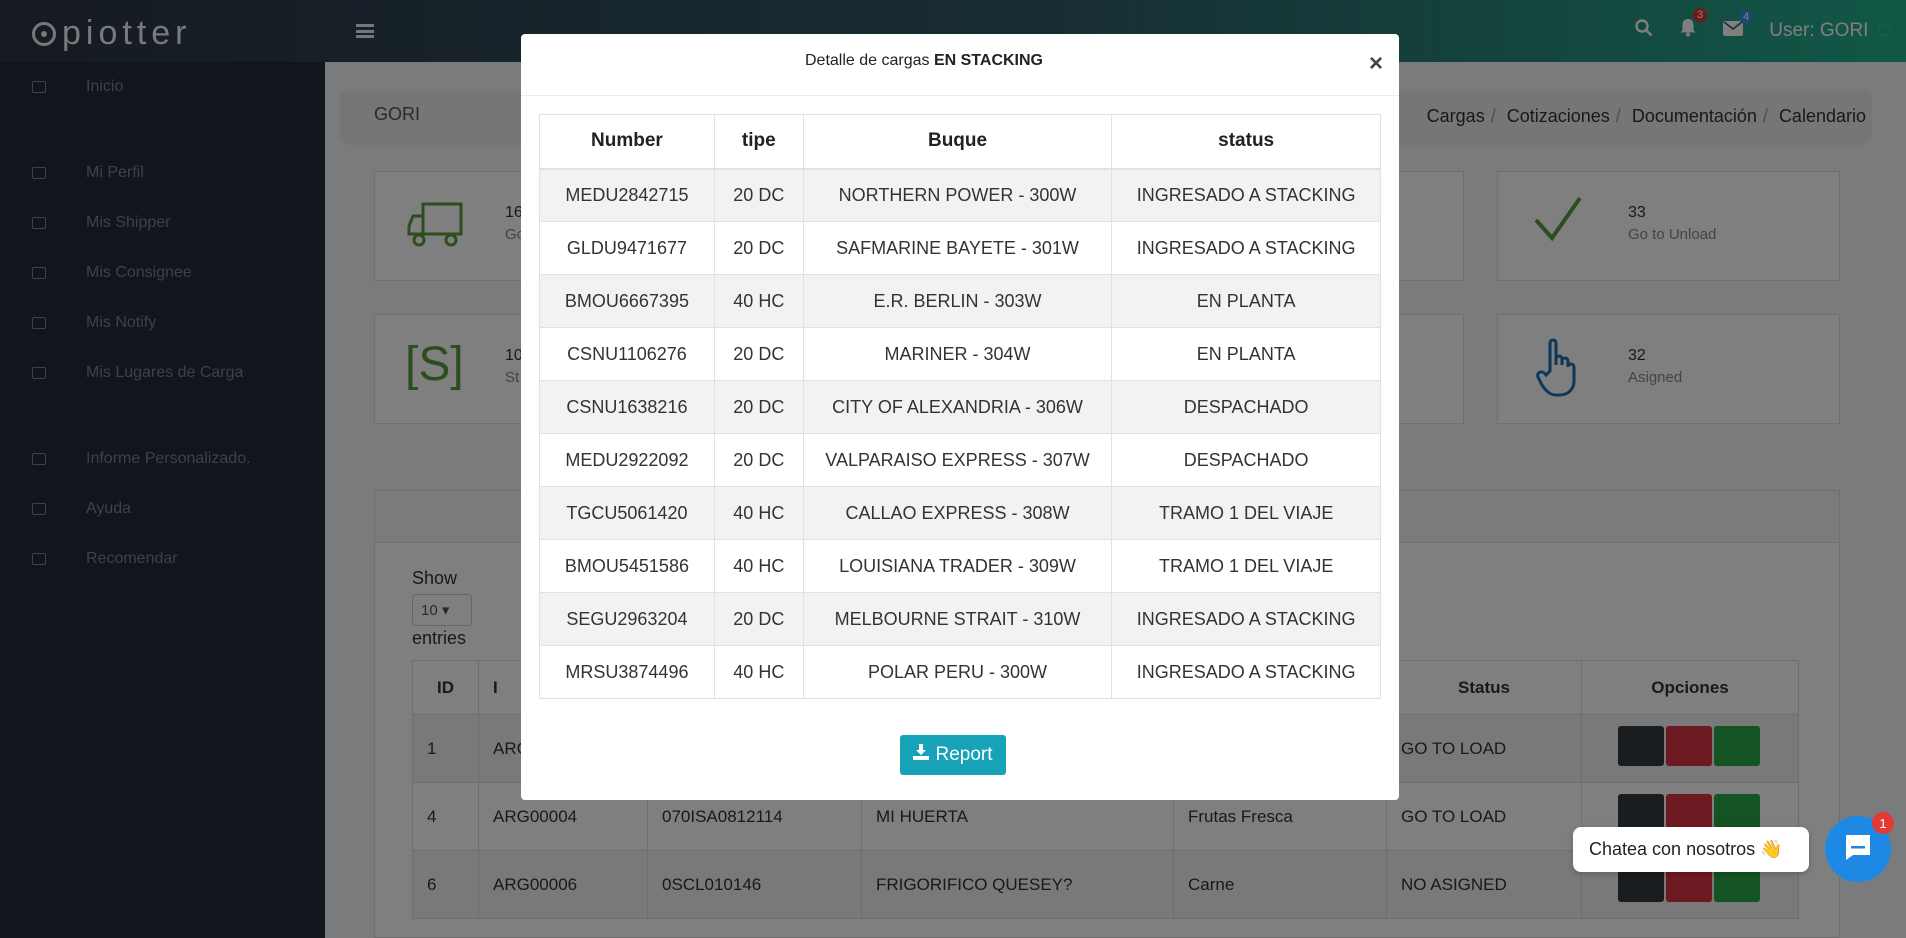 This screenshot has height=938, width=1906. I want to click on cell-buque: POLAR PERU - 300W, so click(957, 672).